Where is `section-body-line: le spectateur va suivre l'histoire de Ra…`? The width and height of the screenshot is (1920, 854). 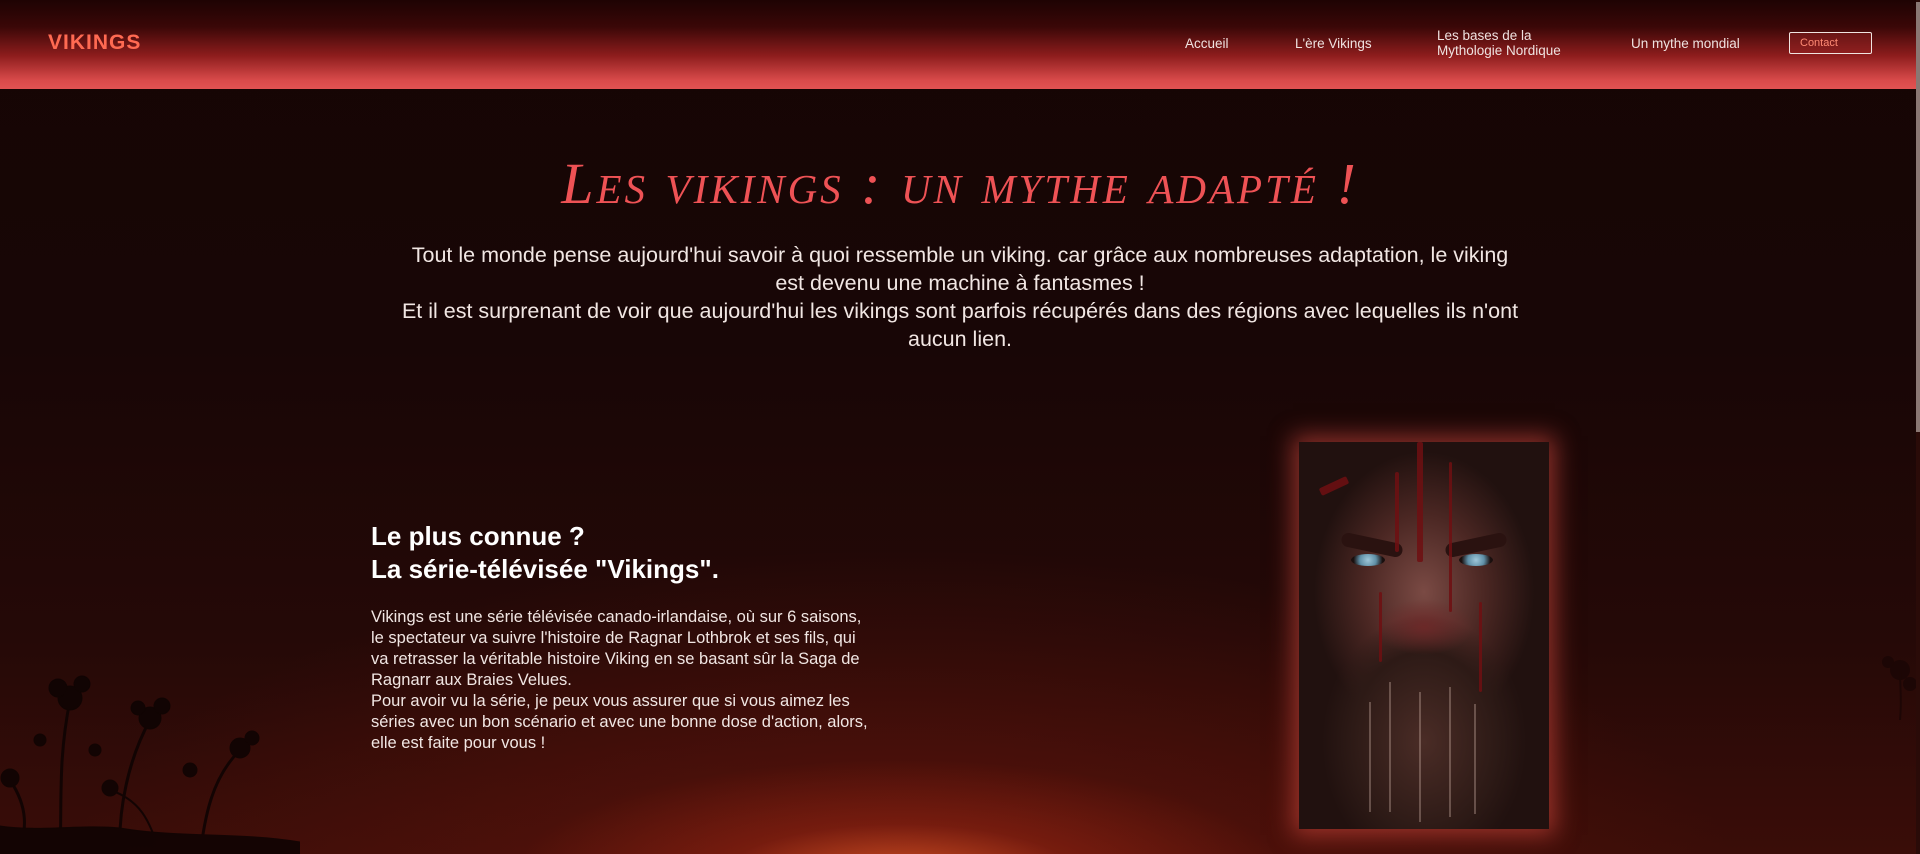
section-body-line: le spectateur va suivre l'histoire de Ra… is located at coordinates (613, 638).